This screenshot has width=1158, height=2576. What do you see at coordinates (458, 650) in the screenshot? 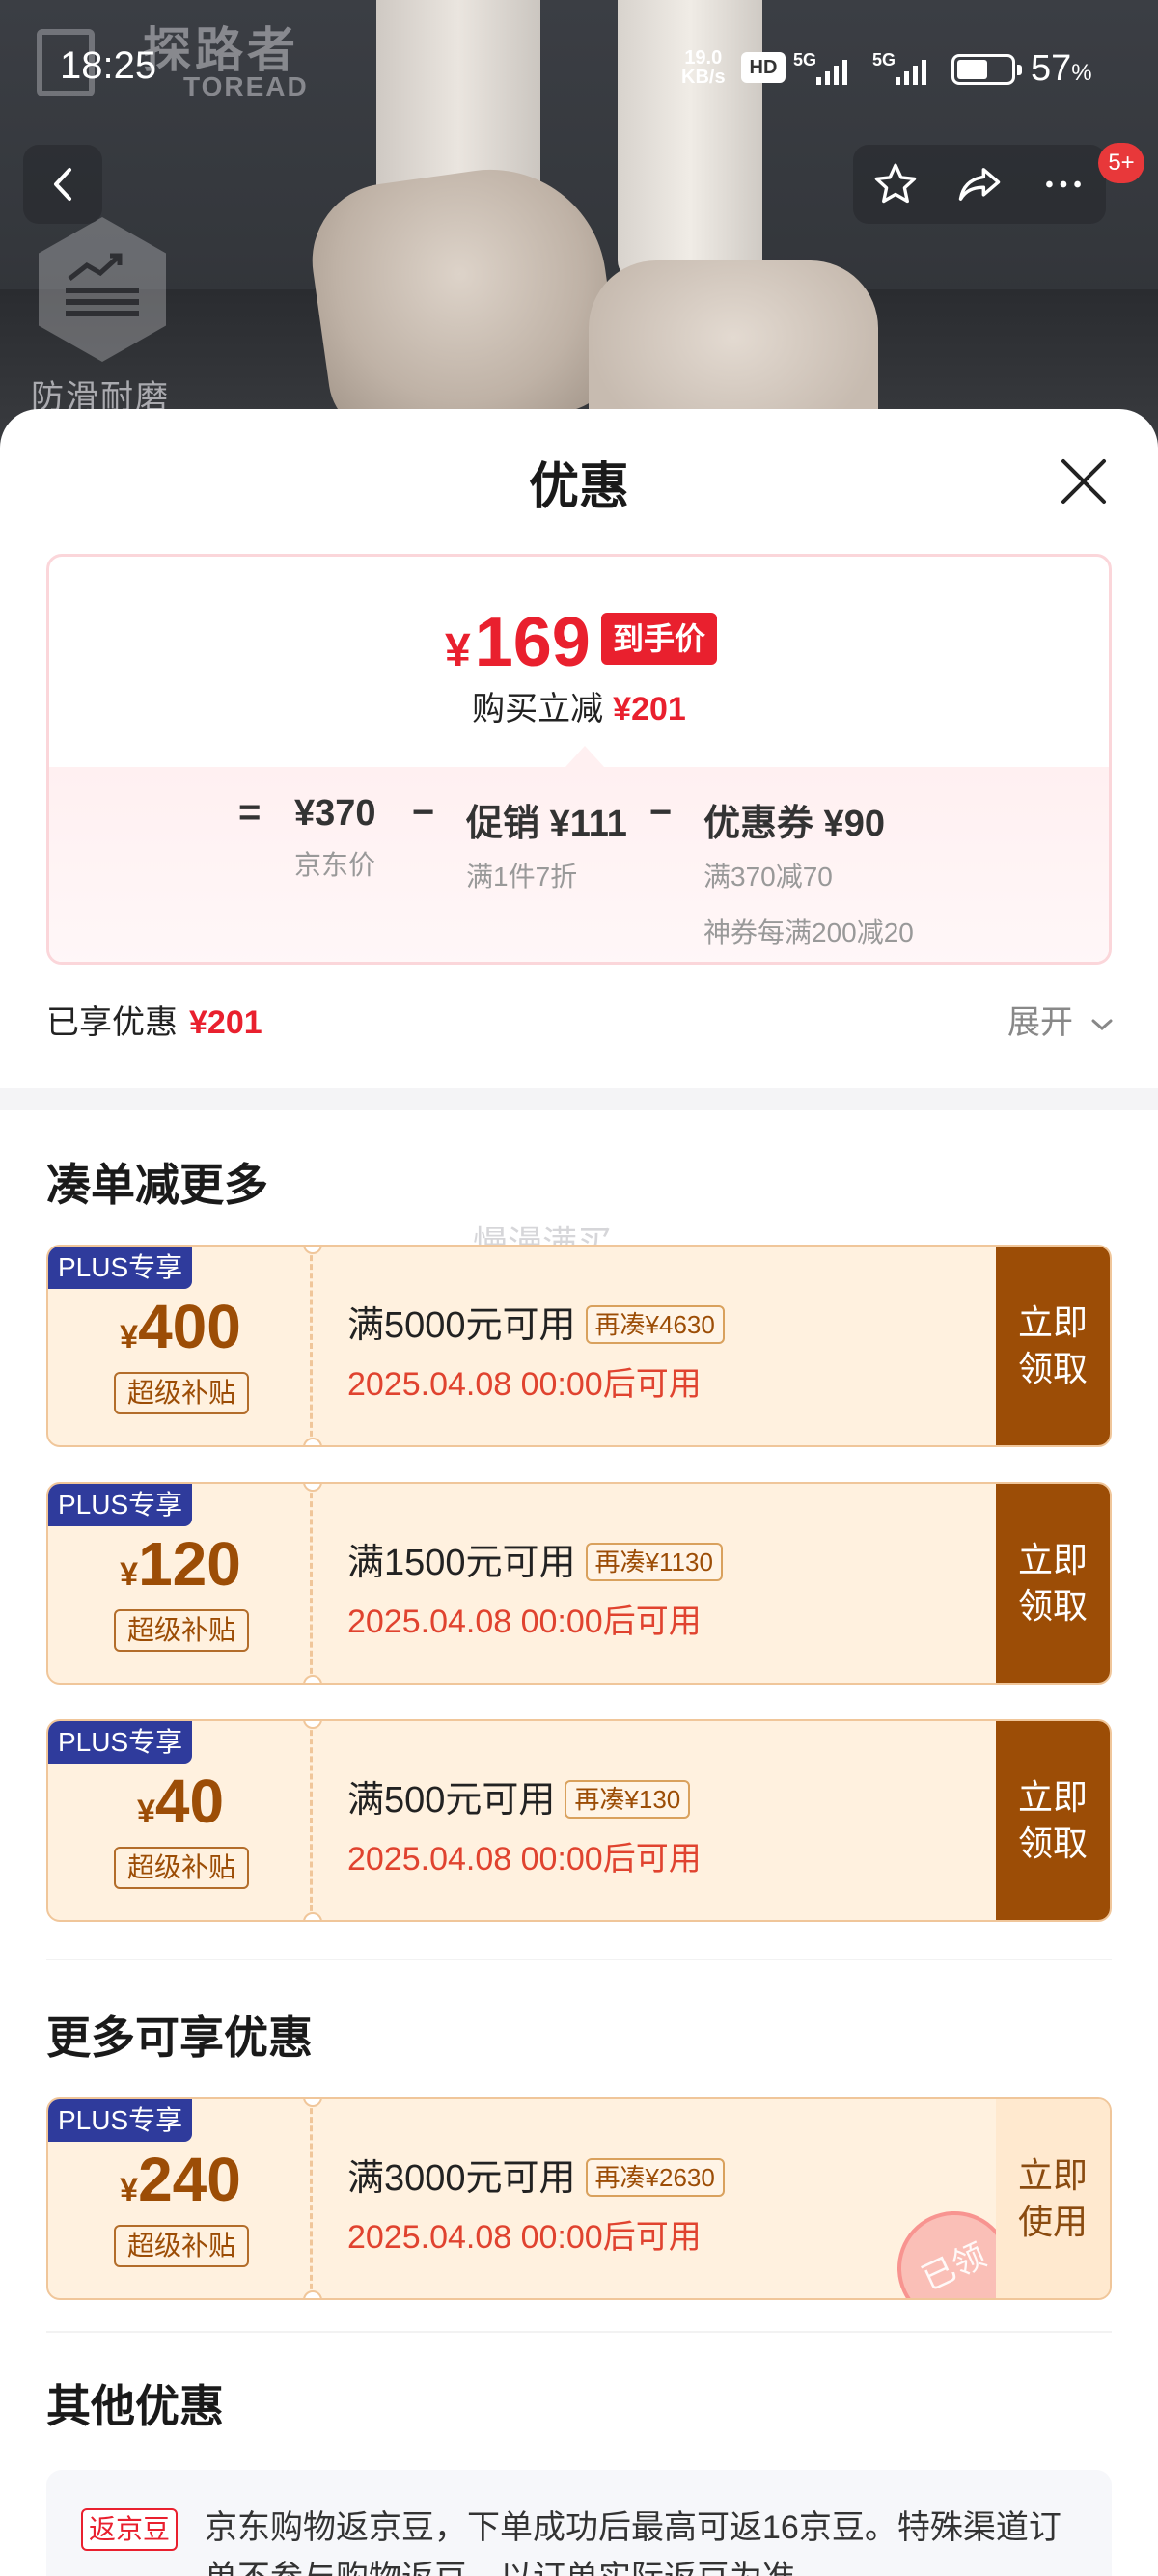
I see `final-price-currency: ¥` at bounding box center [458, 650].